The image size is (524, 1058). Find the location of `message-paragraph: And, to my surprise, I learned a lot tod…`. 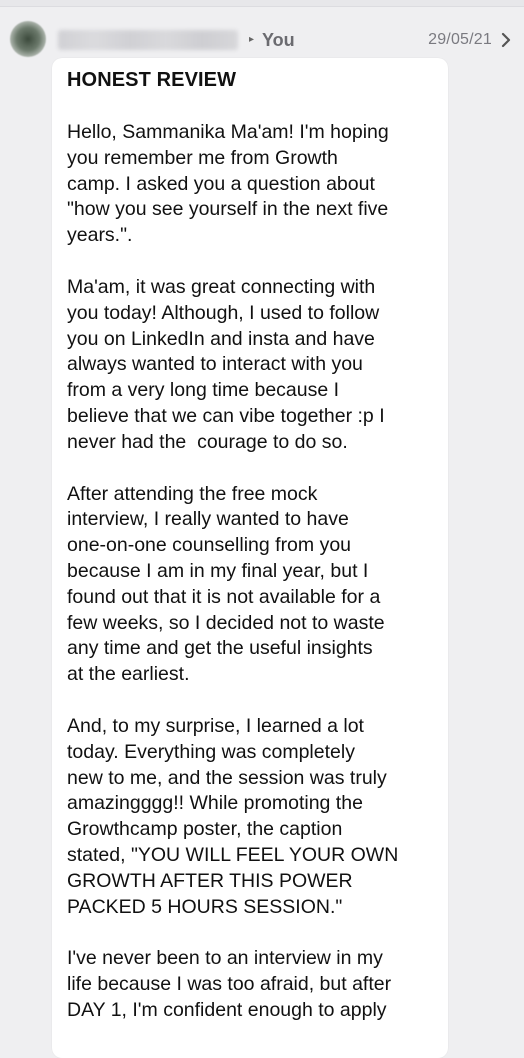

message-paragraph: And, to my surprise, I learned a lot tod… is located at coordinates (233, 816).